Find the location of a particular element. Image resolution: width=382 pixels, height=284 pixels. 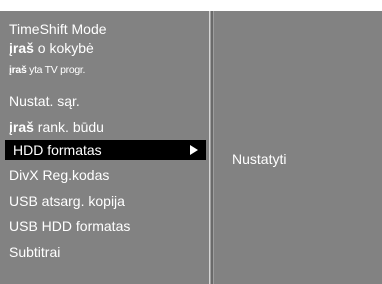

menu-item-label: TimeShift Mode is located at coordinates (58, 29).